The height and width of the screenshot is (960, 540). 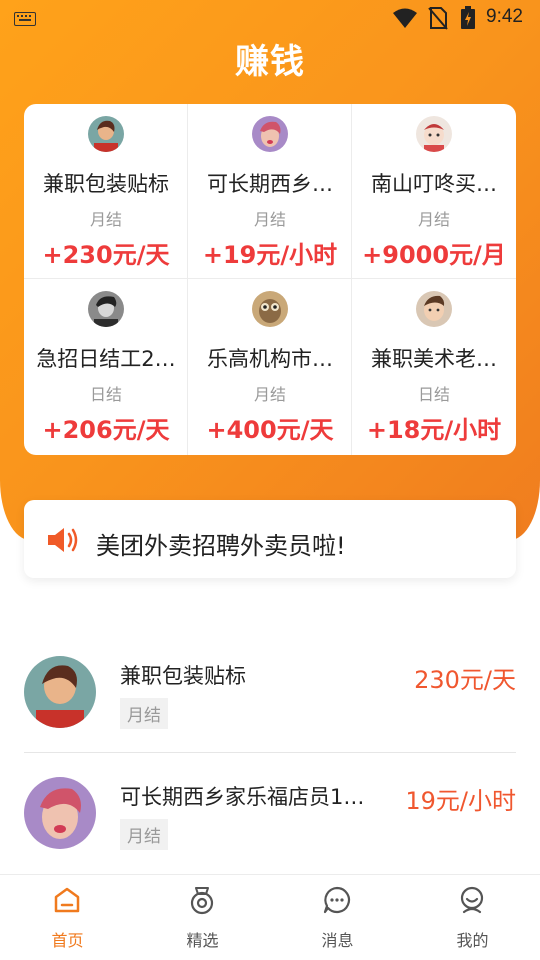 I want to click on salary: +18元/小时, so click(x=434, y=430).